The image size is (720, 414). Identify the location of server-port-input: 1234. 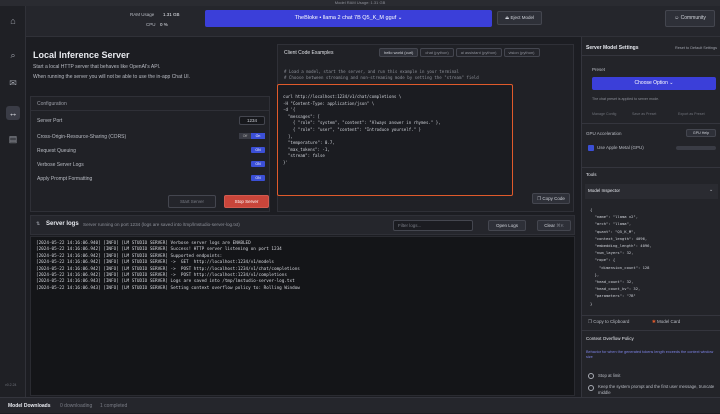
(252, 120).